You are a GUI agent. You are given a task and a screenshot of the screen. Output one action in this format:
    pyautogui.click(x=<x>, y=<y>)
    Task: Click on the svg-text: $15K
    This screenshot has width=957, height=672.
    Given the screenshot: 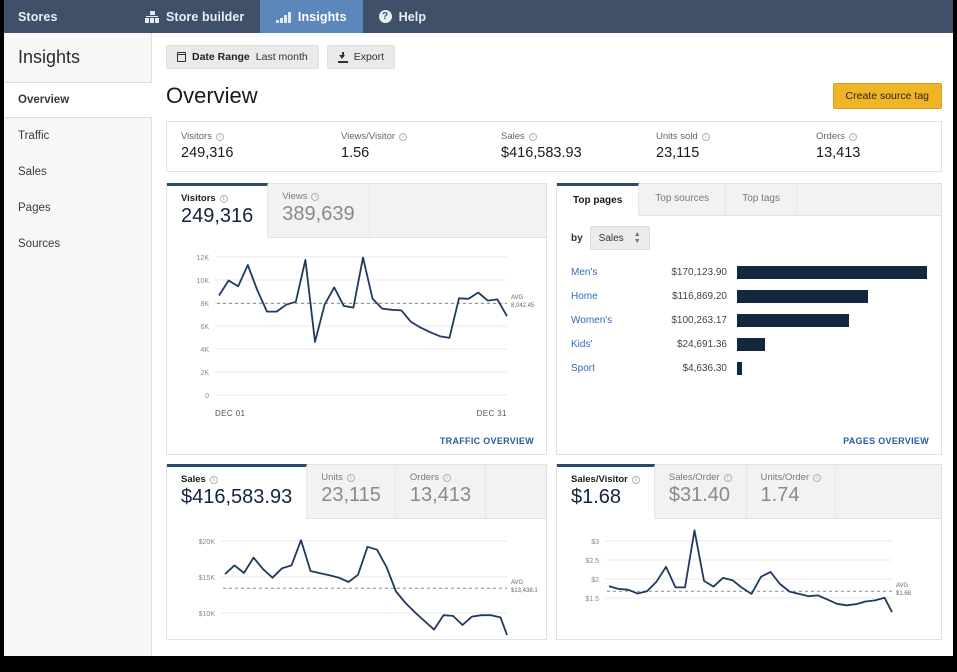 What is the action you would take?
    pyautogui.click(x=207, y=578)
    